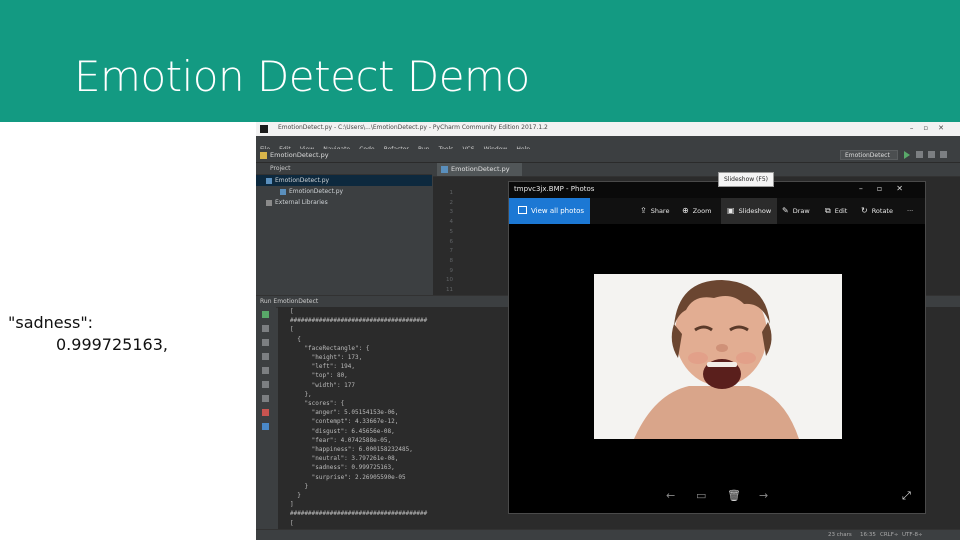 This screenshot has width=960, height=540. Describe the element at coordinates (869, 155) in the screenshot. I see `run-config-select: EmotionDetect` at that location.